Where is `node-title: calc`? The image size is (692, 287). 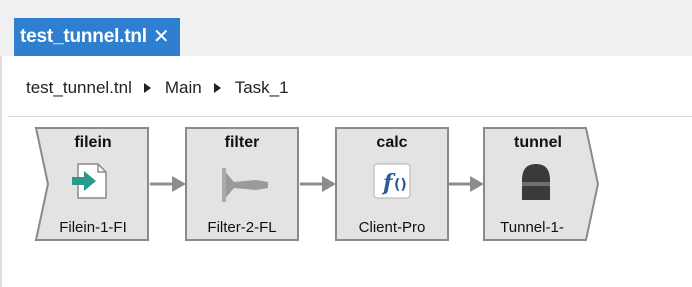 node-title: calc is located at coordinates (391, 142).